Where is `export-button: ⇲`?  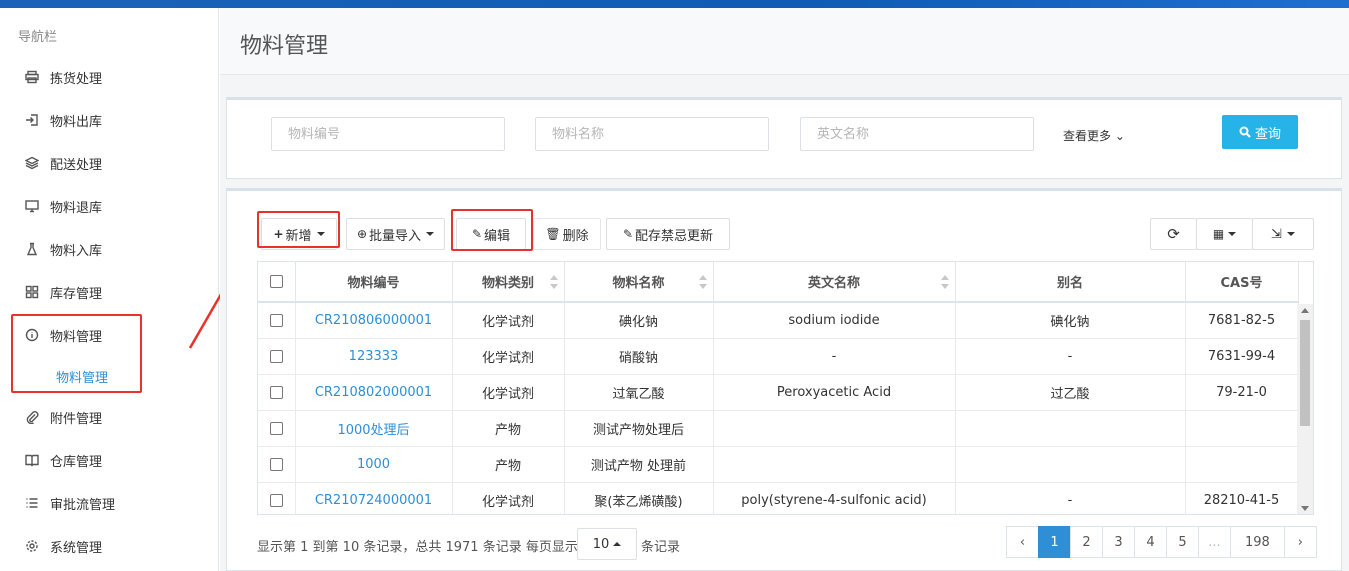 export-button: ⇲ is located at coordinates (1283, 234).